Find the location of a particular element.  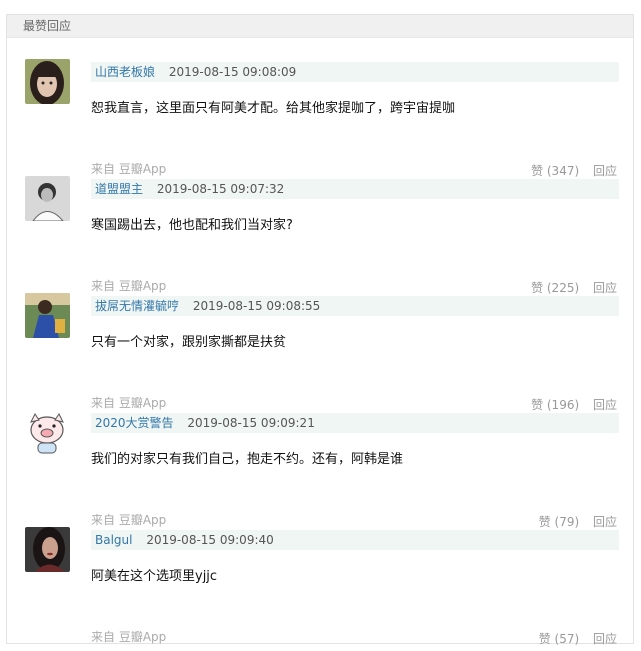

comment-time: 2019-08-15 09:08:09 is located at coordinates (232, 72).